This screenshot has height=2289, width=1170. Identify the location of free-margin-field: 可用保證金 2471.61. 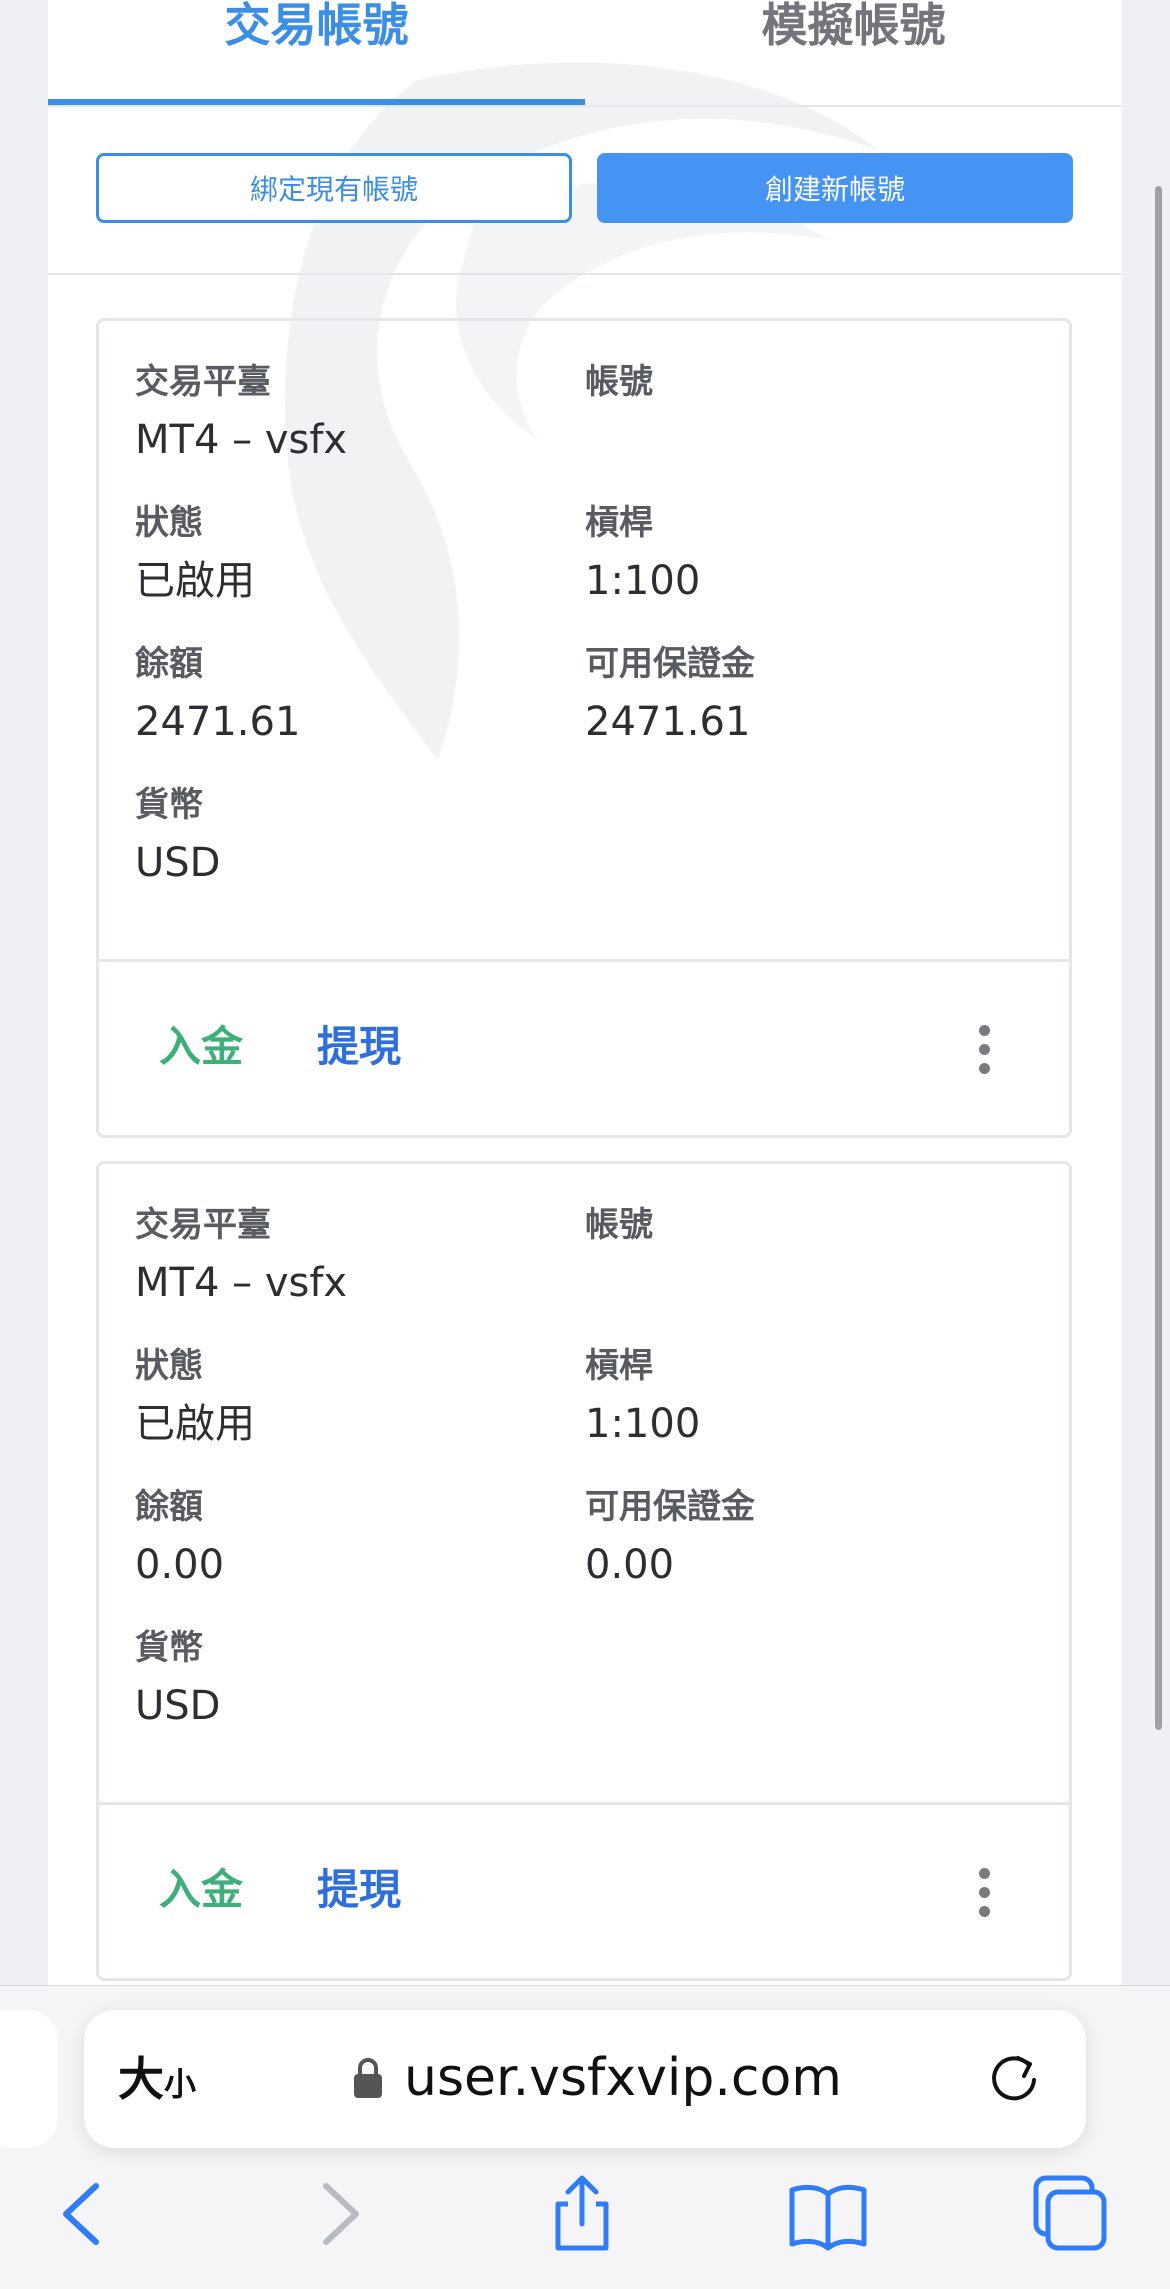
(805, 695).